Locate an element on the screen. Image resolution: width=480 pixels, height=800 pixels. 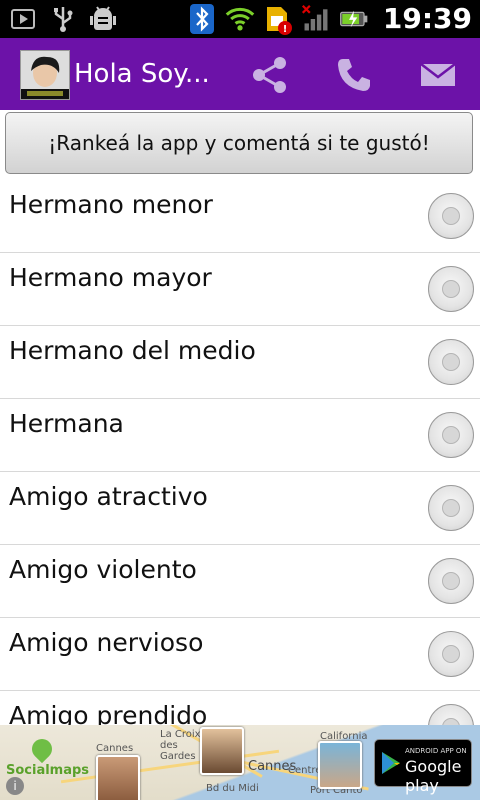
app-avatar is located at coordinates (45, 75).